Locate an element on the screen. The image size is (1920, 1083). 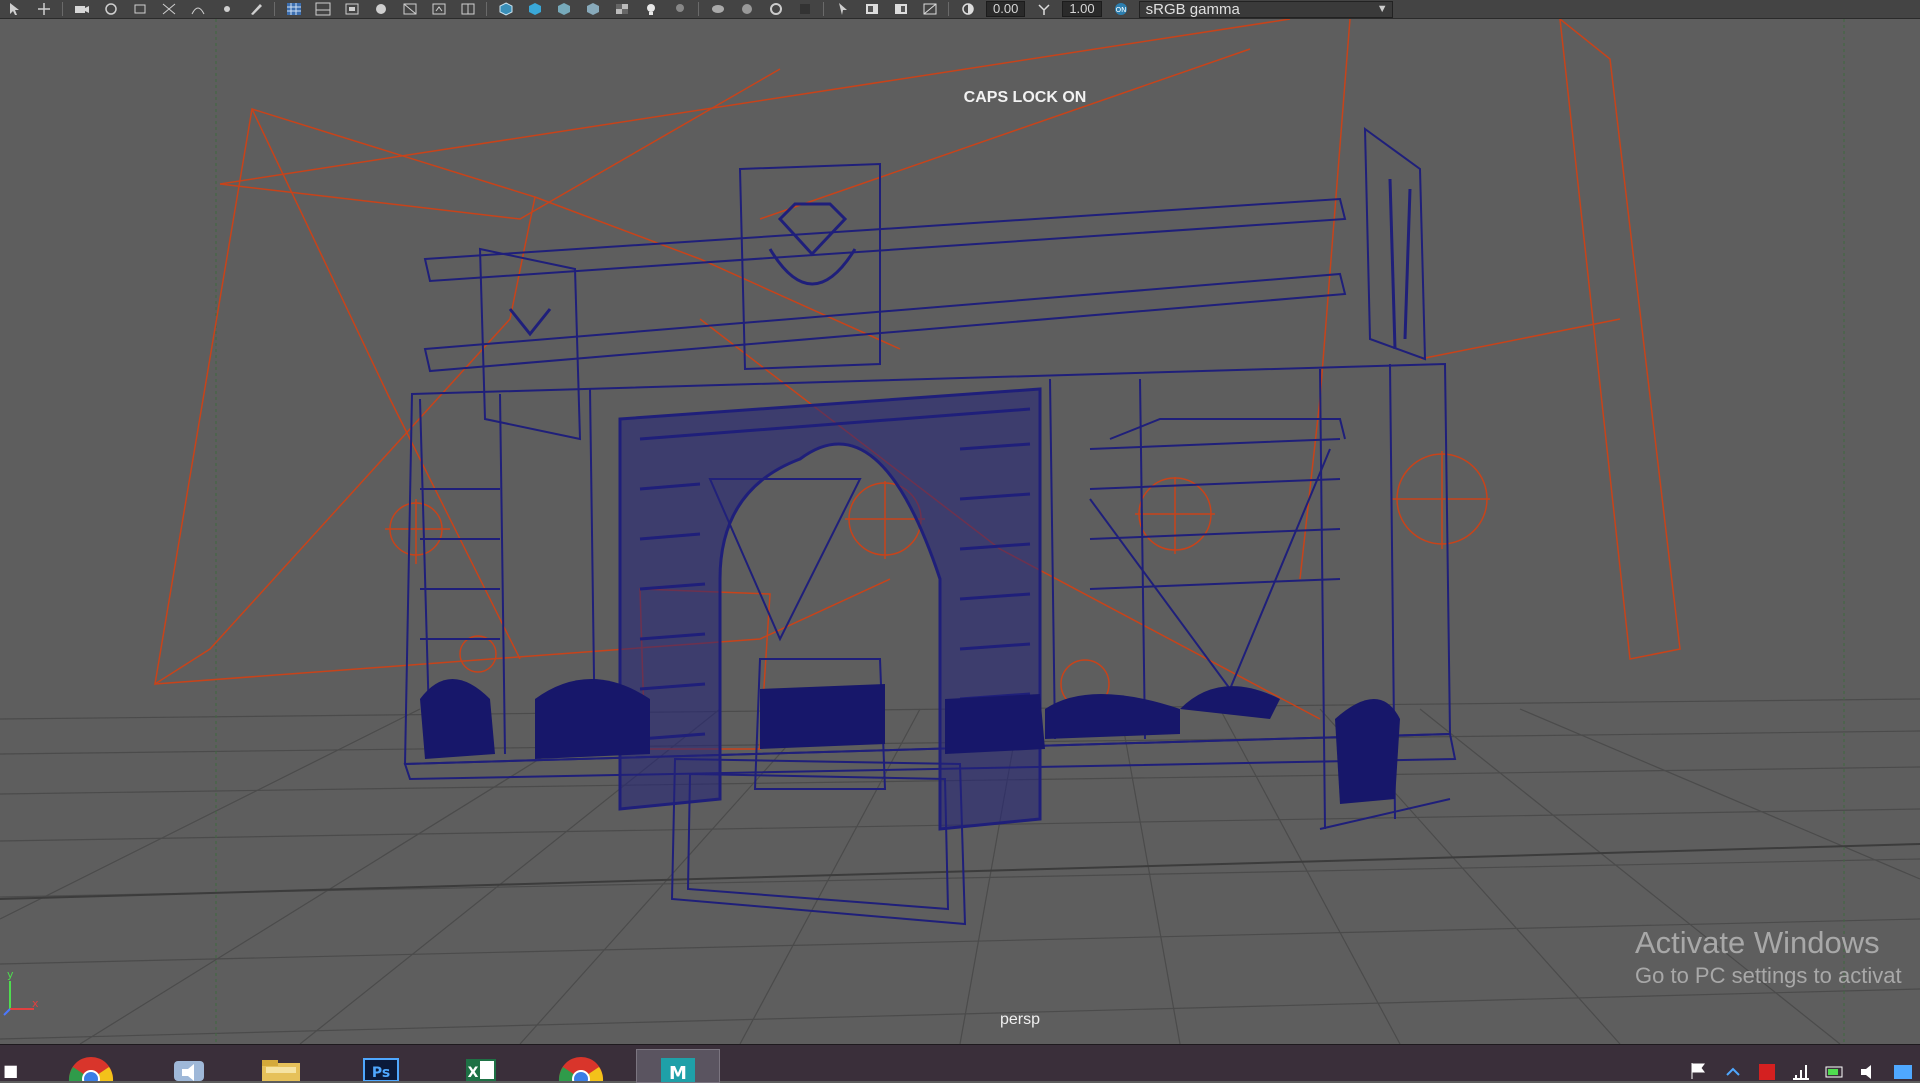
antialias-icon is located at coordinates (776, 9).